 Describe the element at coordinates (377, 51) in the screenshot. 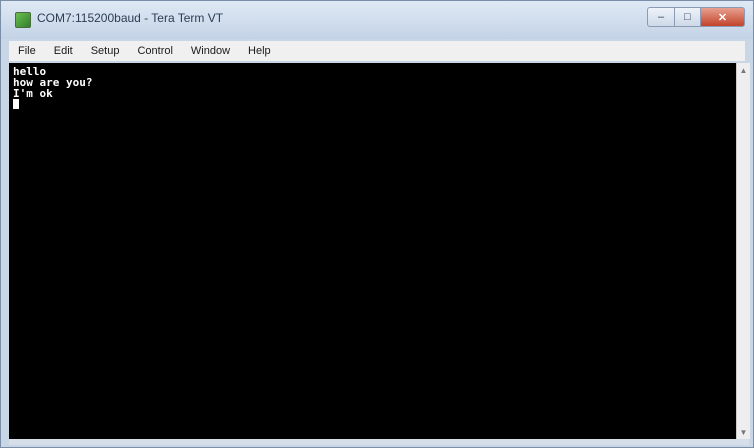

I see `menu-bar: File Edit Setup Control Window Help` at that location.